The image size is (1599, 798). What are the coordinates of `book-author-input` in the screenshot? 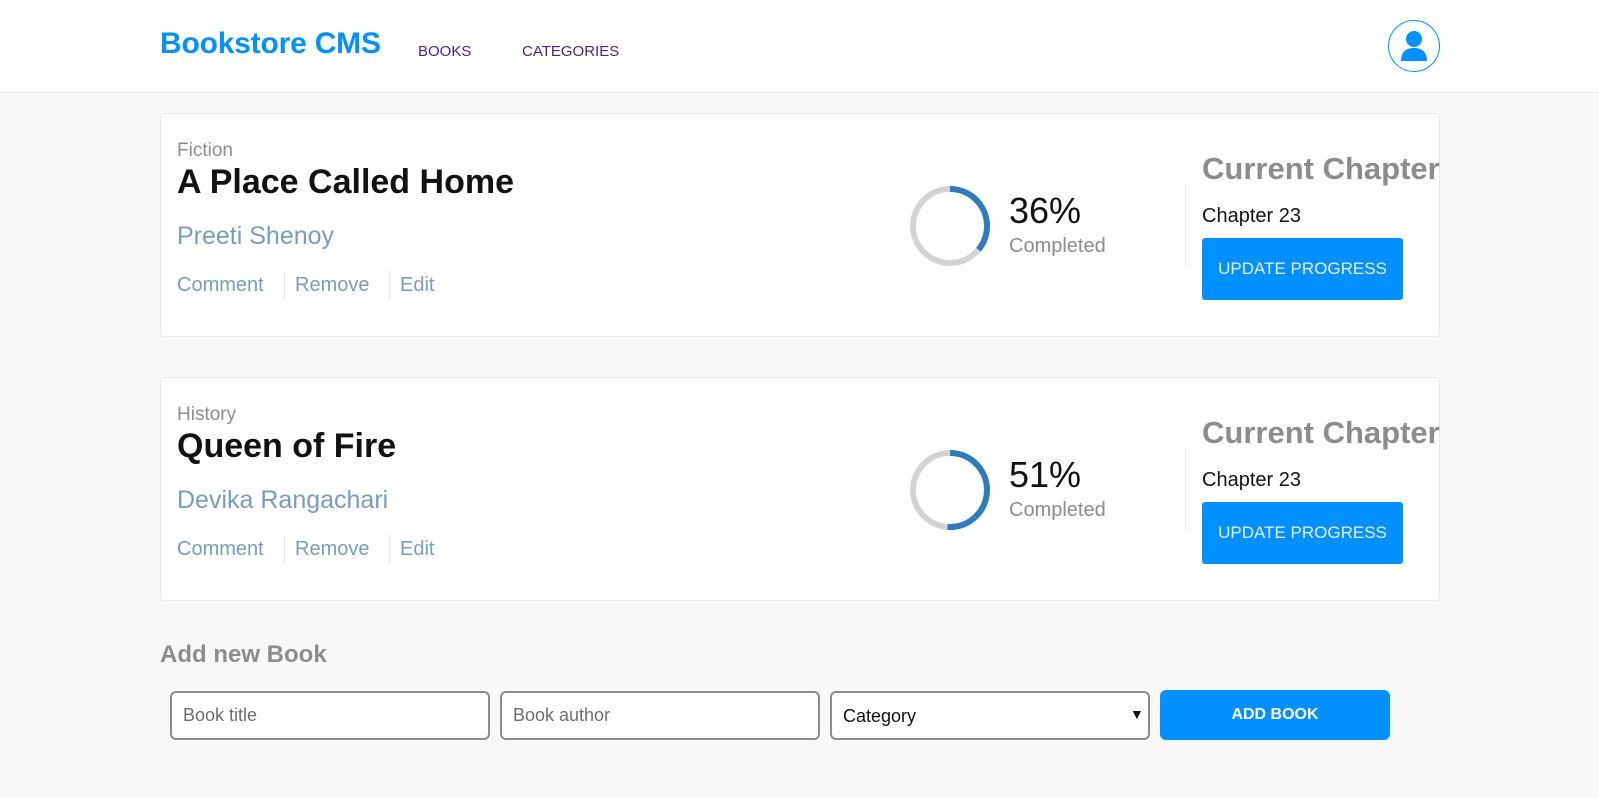 It's located at (660, 715).